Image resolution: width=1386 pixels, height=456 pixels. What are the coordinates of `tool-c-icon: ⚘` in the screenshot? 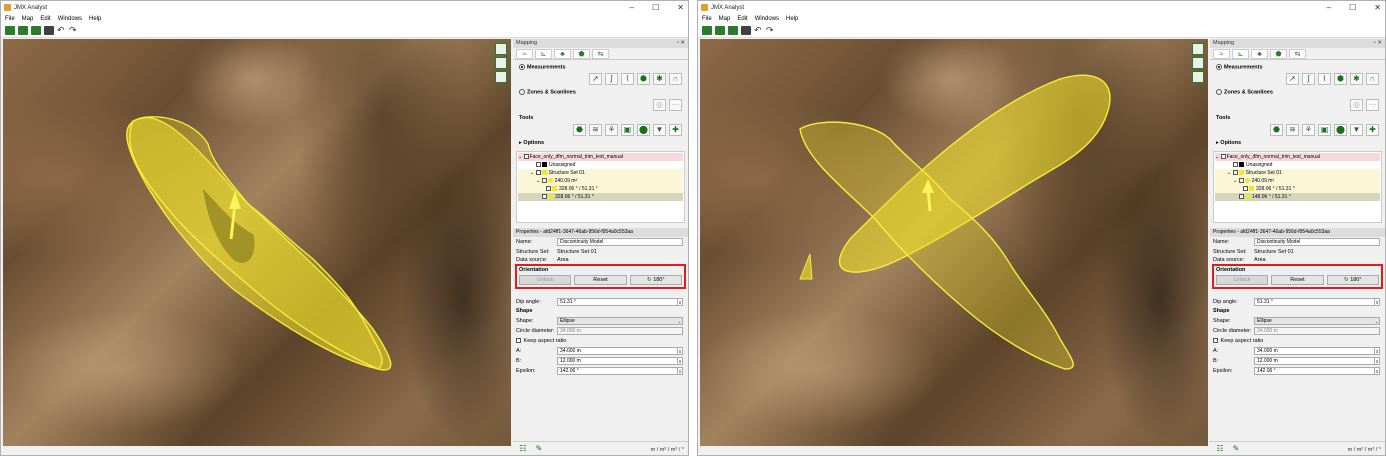 It's located at (611, 129).